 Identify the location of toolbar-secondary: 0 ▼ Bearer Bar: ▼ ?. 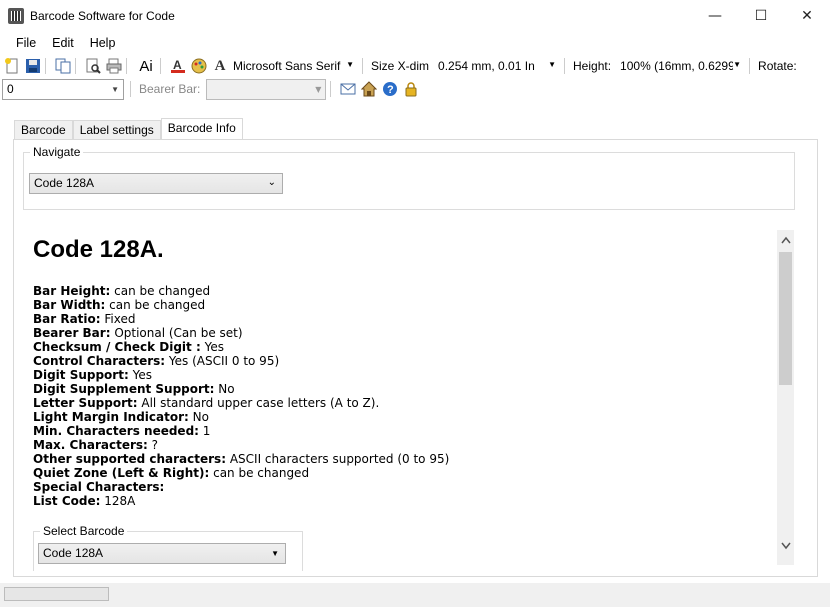
(415, 89).